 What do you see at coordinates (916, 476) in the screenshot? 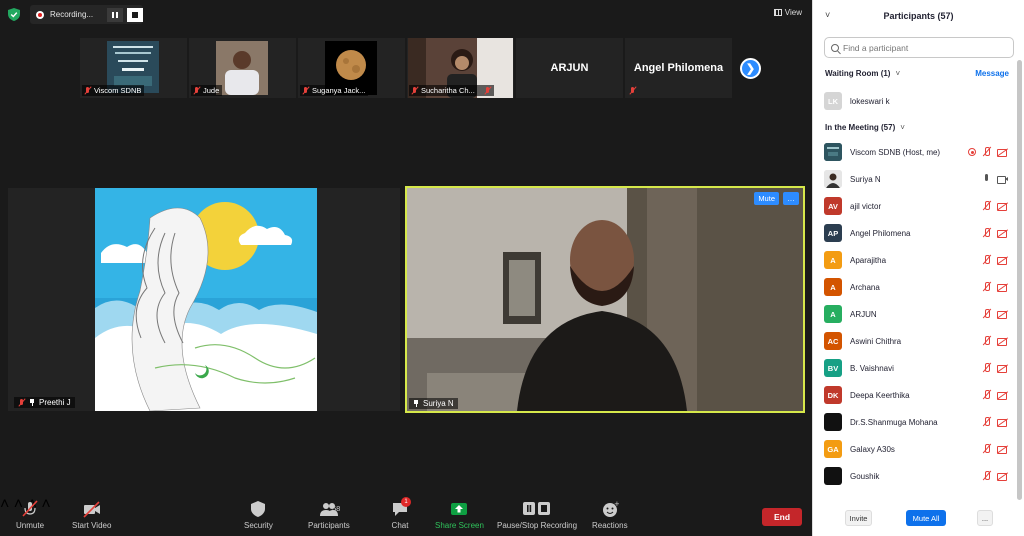
I see `participant-row: Goushik` at bounding box center [916, 476].